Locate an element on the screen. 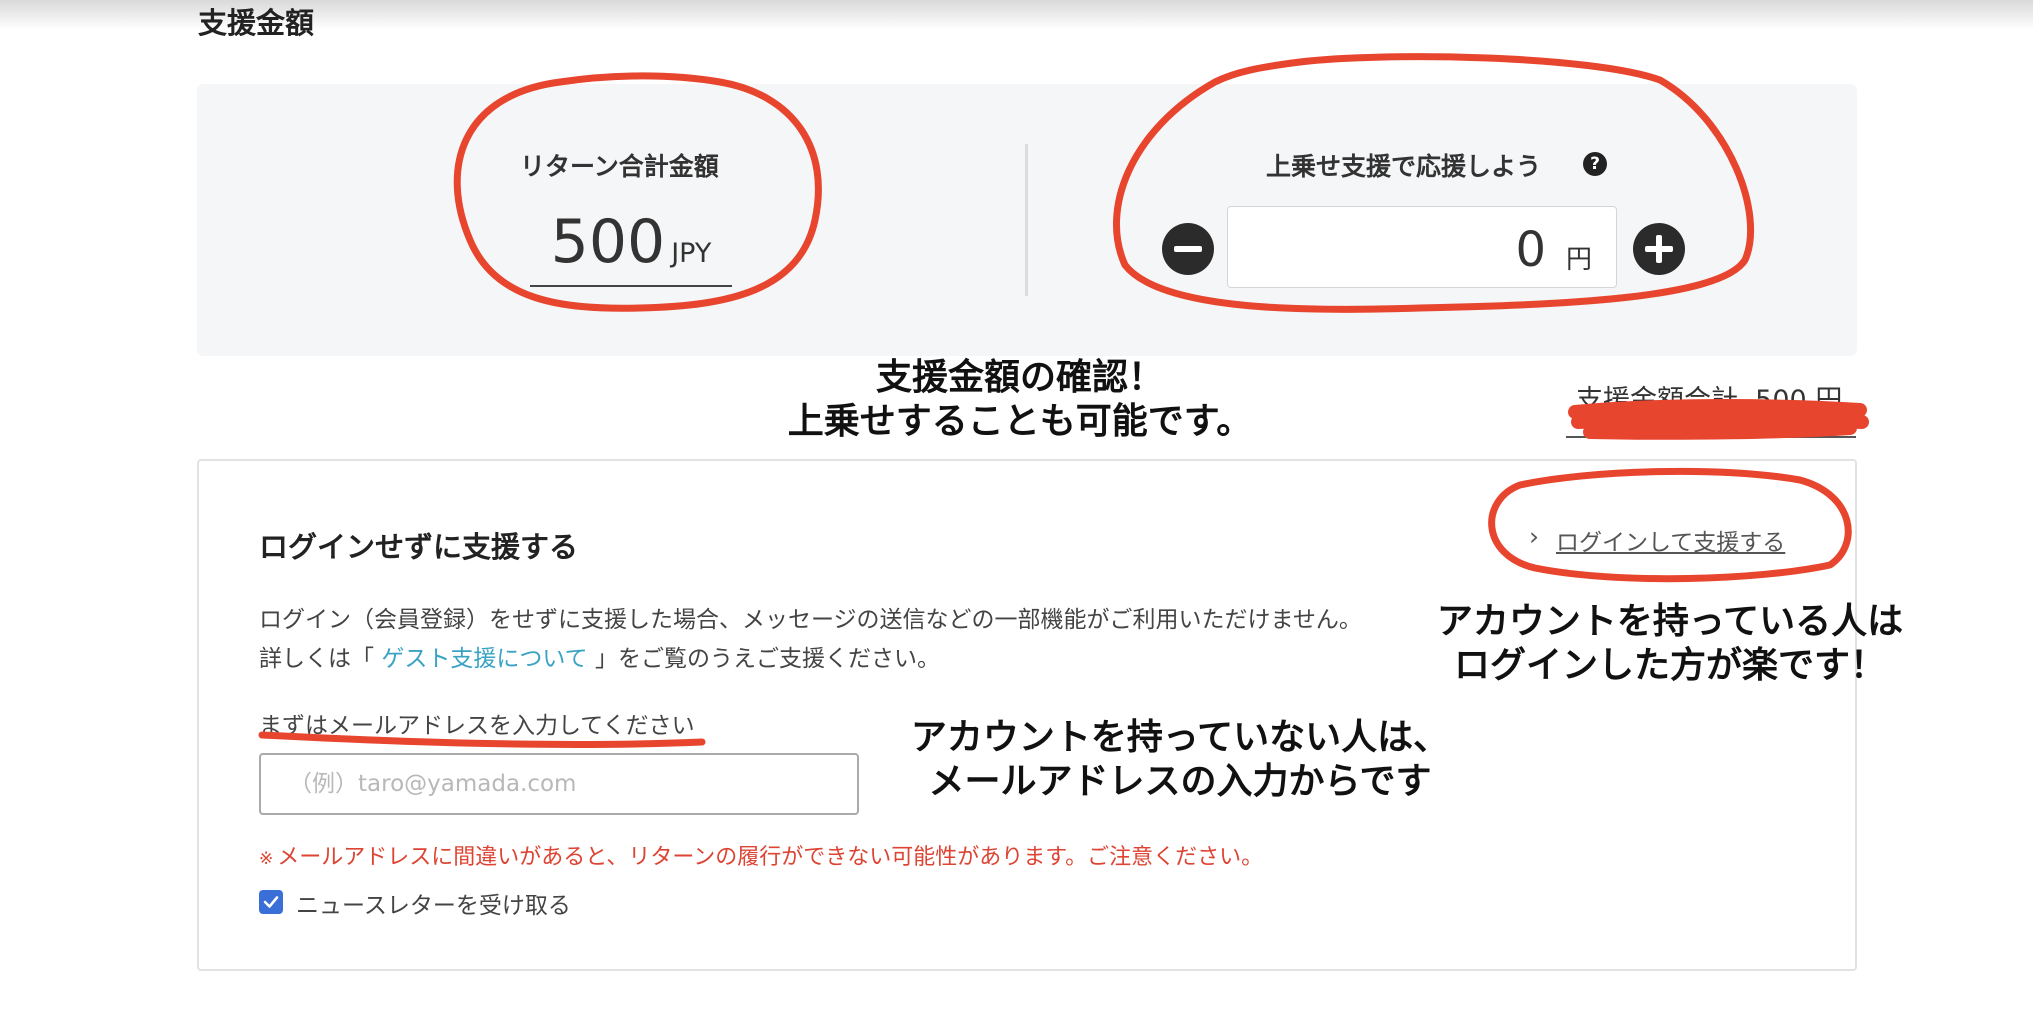 The image size is (2033, 1033). check-icon is located at coordinates (271, 902).